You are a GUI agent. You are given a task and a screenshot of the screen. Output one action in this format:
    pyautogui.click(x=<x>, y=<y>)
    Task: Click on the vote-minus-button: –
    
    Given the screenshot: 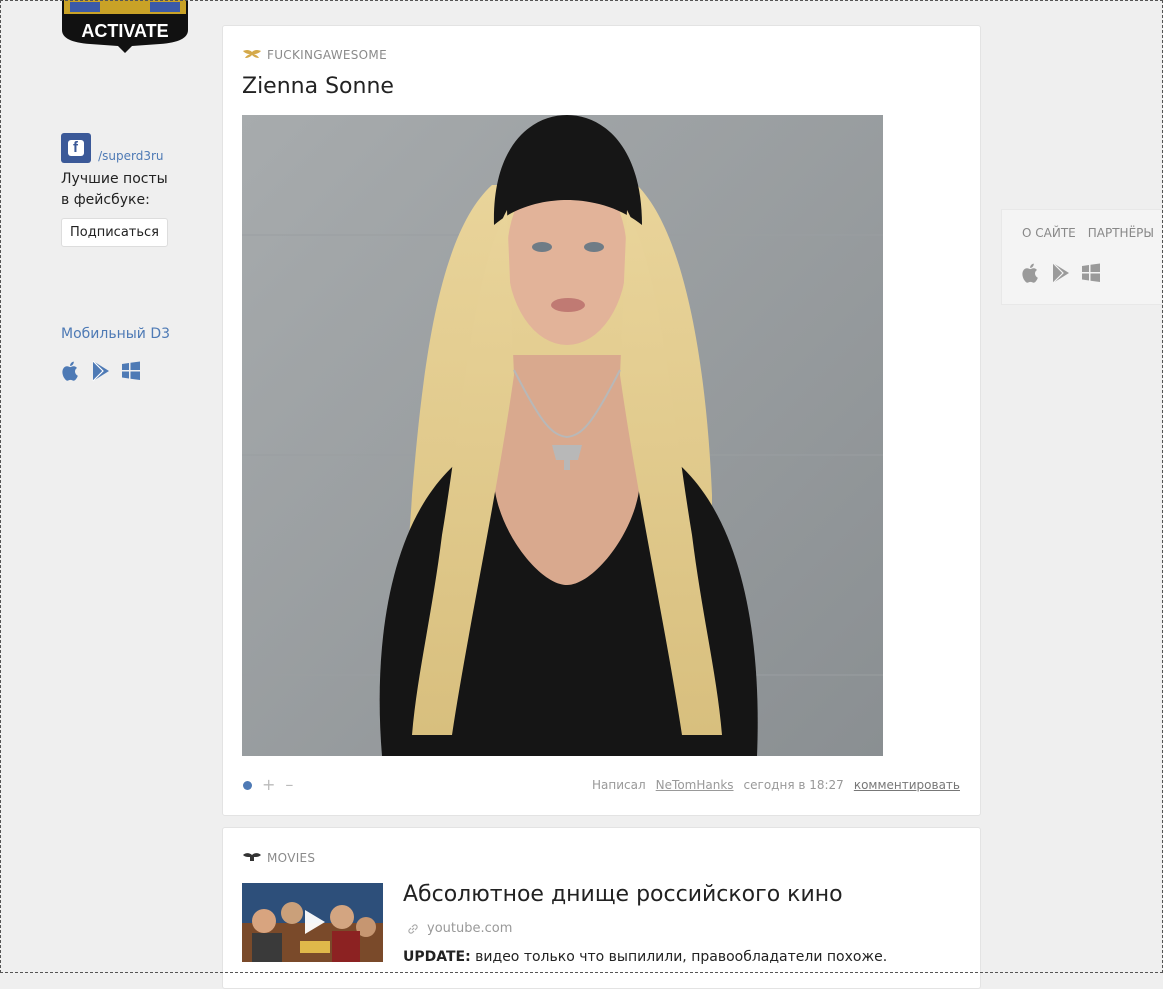 What is the action you would take?
    pyautogui.click(x=289, y=785)
    